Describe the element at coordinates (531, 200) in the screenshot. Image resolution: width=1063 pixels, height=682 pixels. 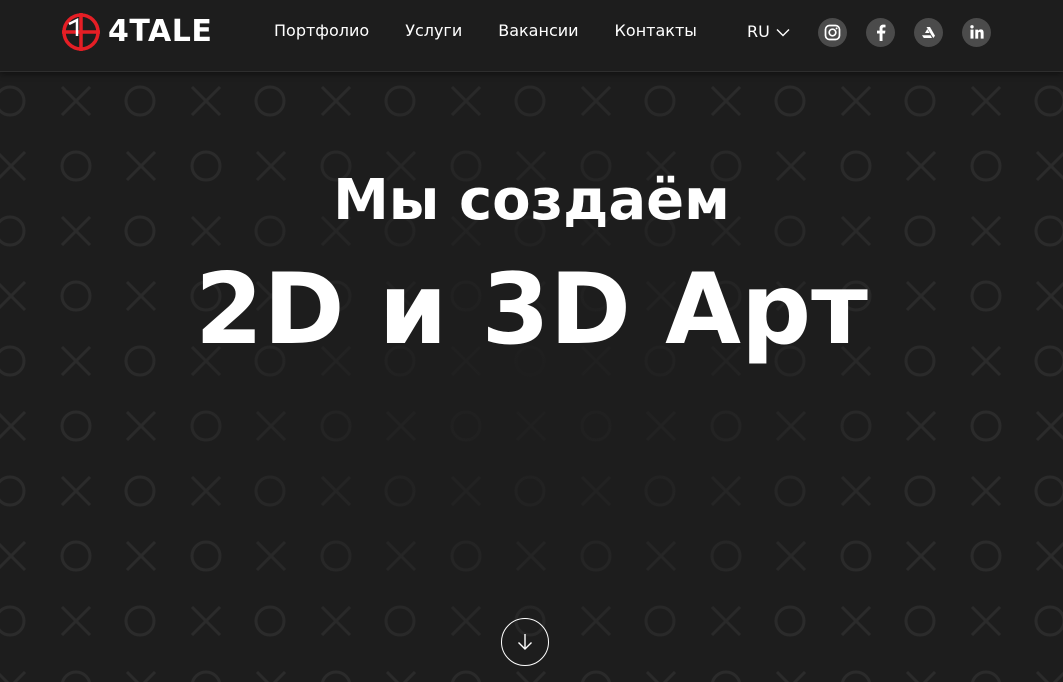
I see `hero-subtitle: Мы создаём` at that location.